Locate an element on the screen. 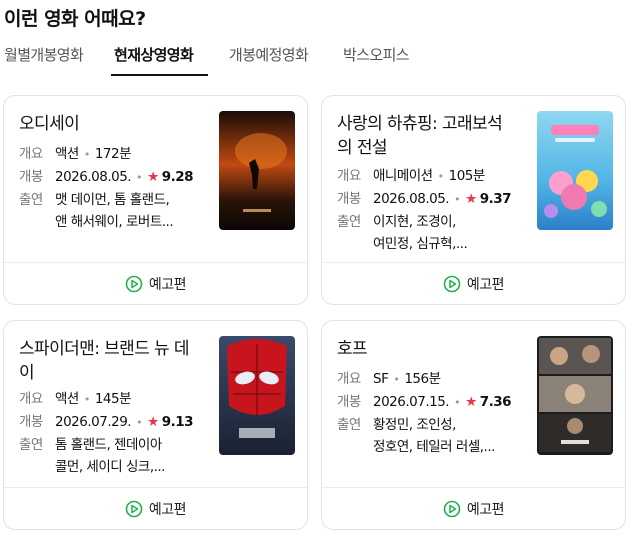 Image resolution: width=640 pixels, height=540 pixels. movie-title: 호프 is located at coordinates (427, 349).